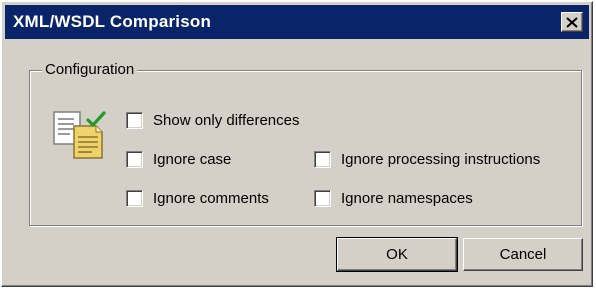 Image resolution: width=596 pixels, height=290 pixels. What do you see at coordinates (441, 159) in the screenshot?
I see `ignore-processing-instructions-label: Ignore processing instructions` at bounding box center [441, 159].